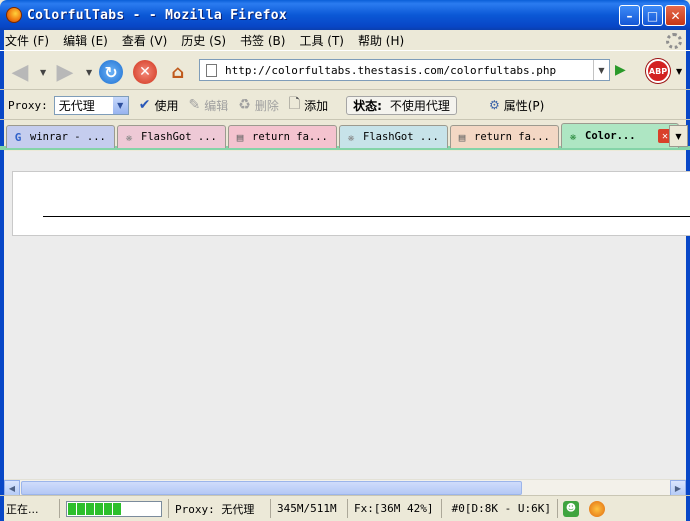  What do you see at coordinates (65, 72) in the screenshot?
I see `forward-button: ▶` at bounding box center [65, 72].